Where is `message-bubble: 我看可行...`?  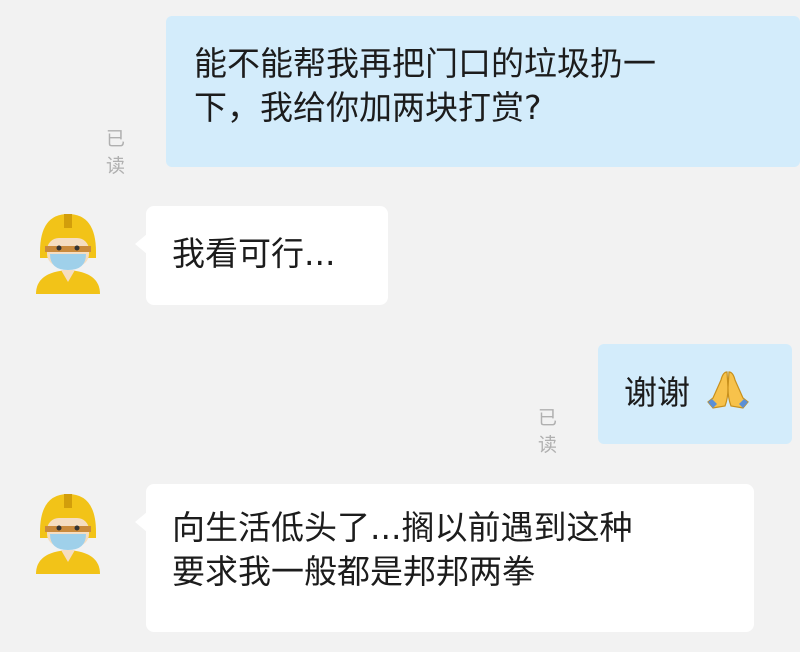 message-bubble: 我看可行... is located at coordinates (261, 255).